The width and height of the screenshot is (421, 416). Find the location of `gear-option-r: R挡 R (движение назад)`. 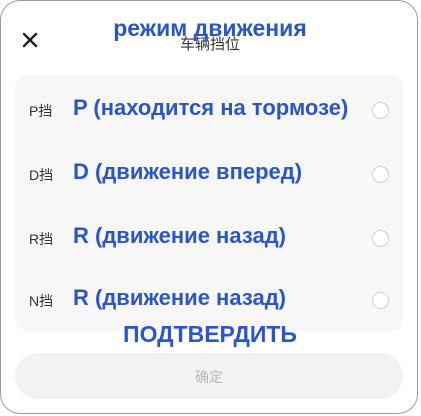

gear-option-r: R挡 R (движение назад) is located at coordinates (209, 237).